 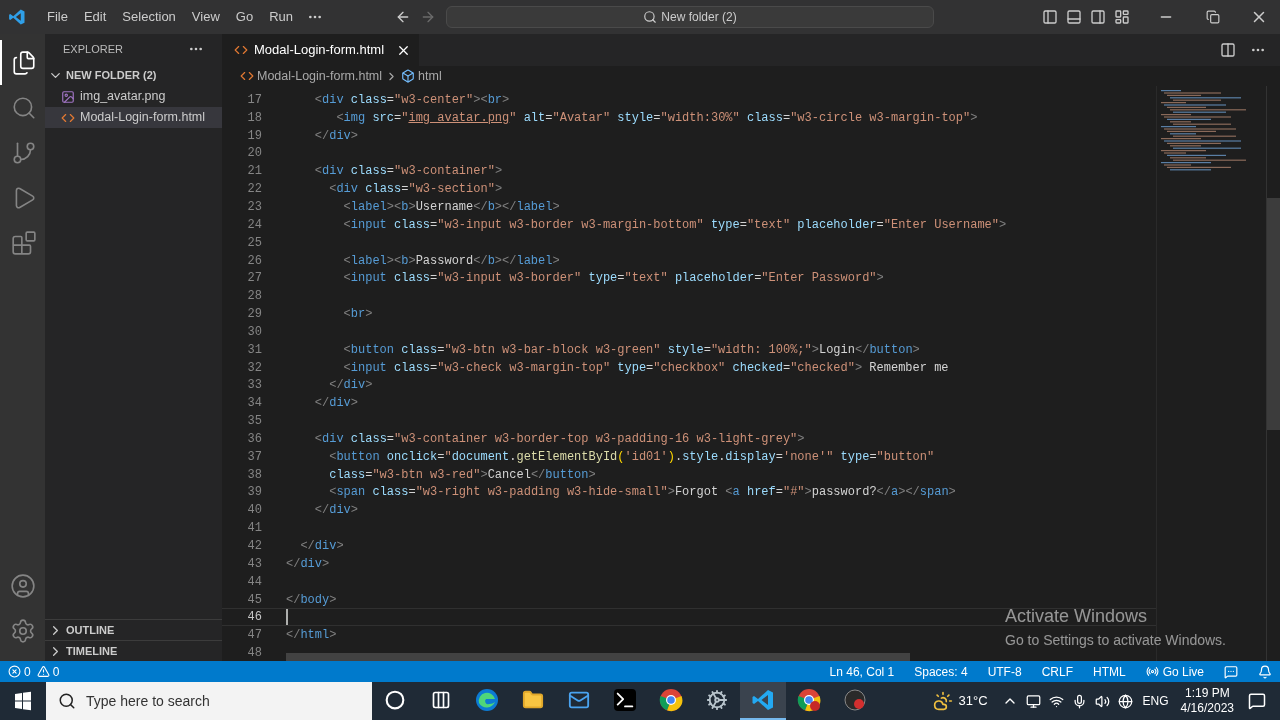 What do you see at coordinates (809, 700) in the screenshot?
I see `browser-icon` at bounding box center [809, 700].